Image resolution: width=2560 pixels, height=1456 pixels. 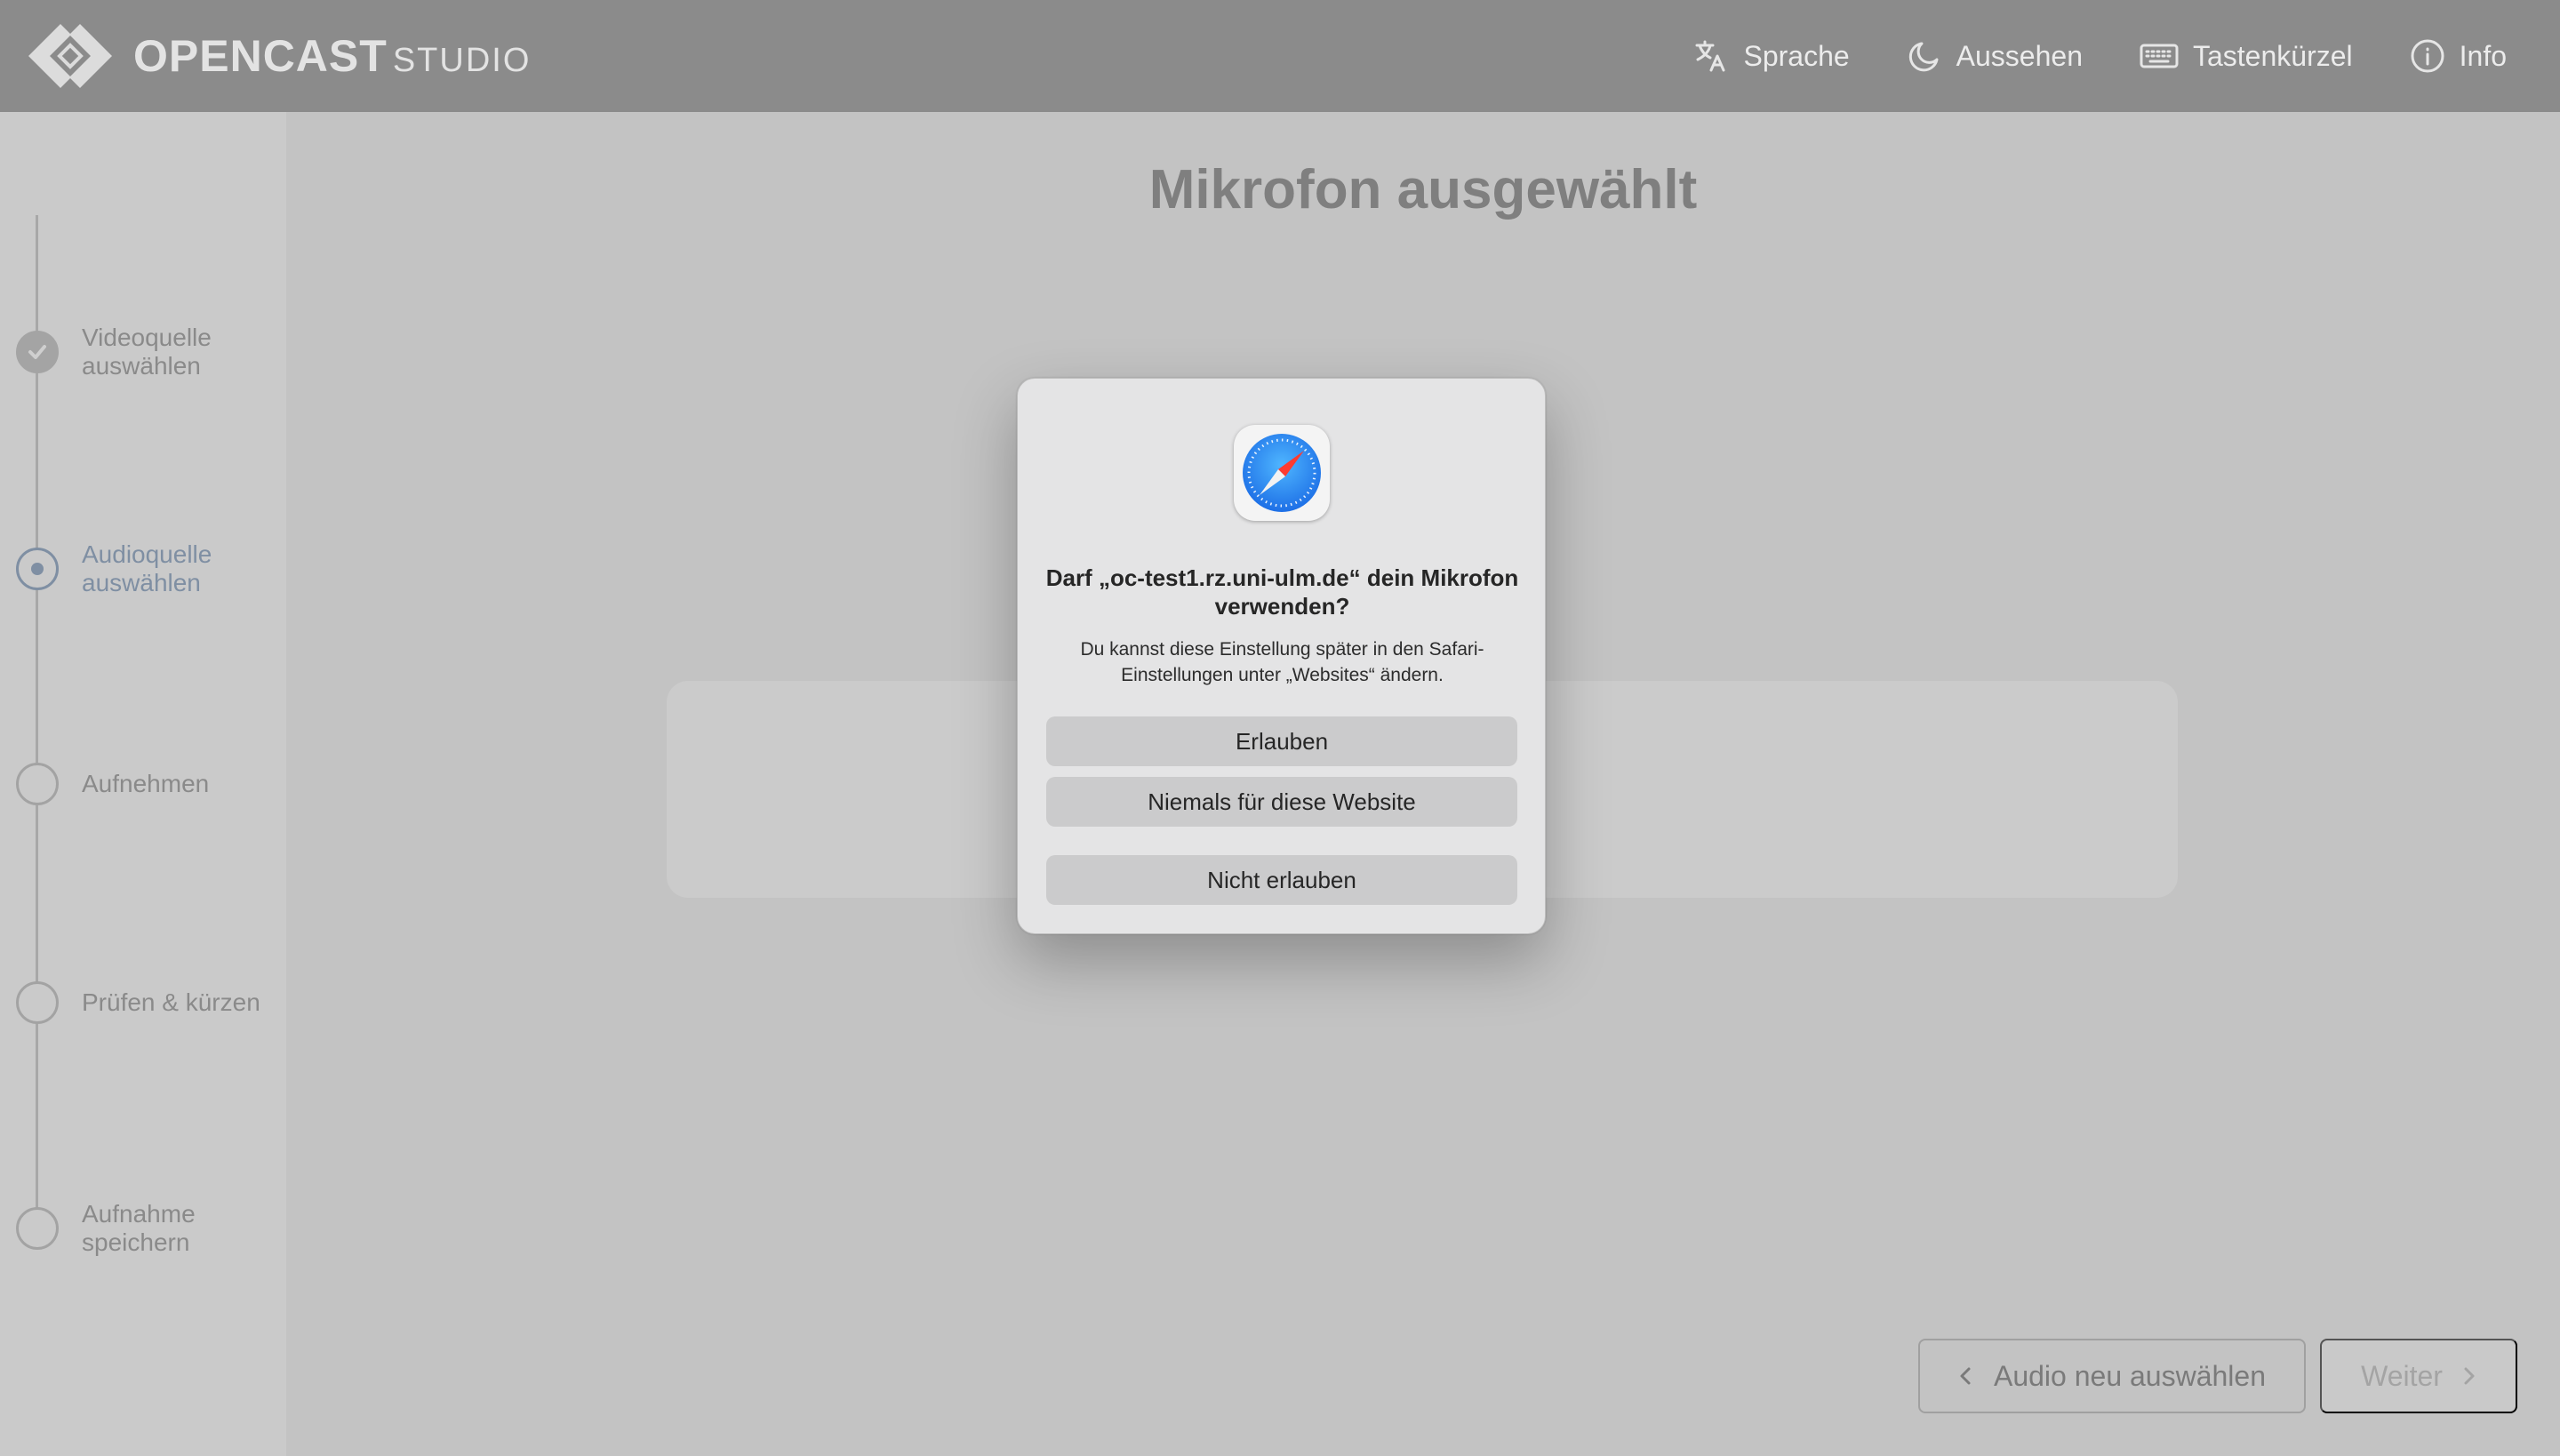 I want to click on logo-sub-text: STUDIO, so click(x=462, y=60).